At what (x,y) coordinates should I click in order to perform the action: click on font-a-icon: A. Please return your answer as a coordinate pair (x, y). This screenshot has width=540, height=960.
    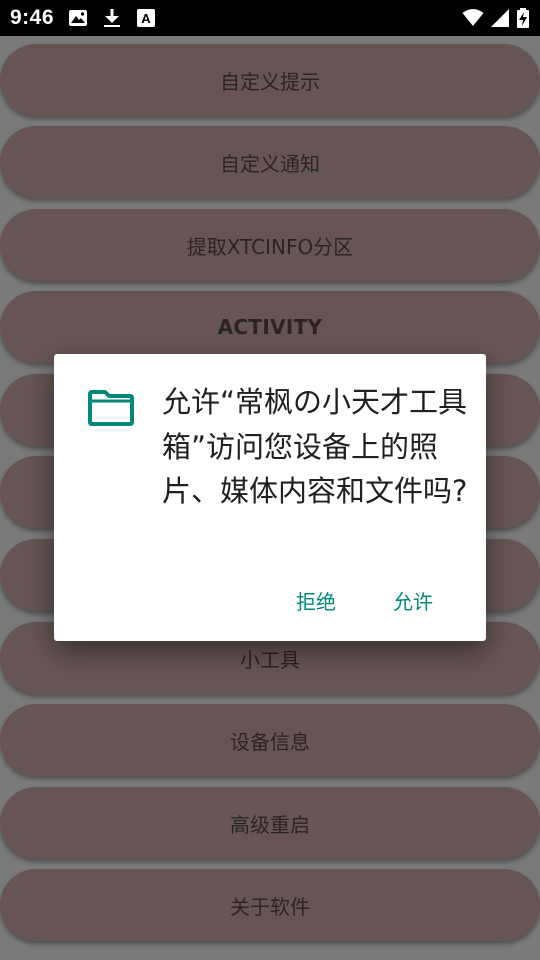
    Looking at the image, I should click on (146, 18).